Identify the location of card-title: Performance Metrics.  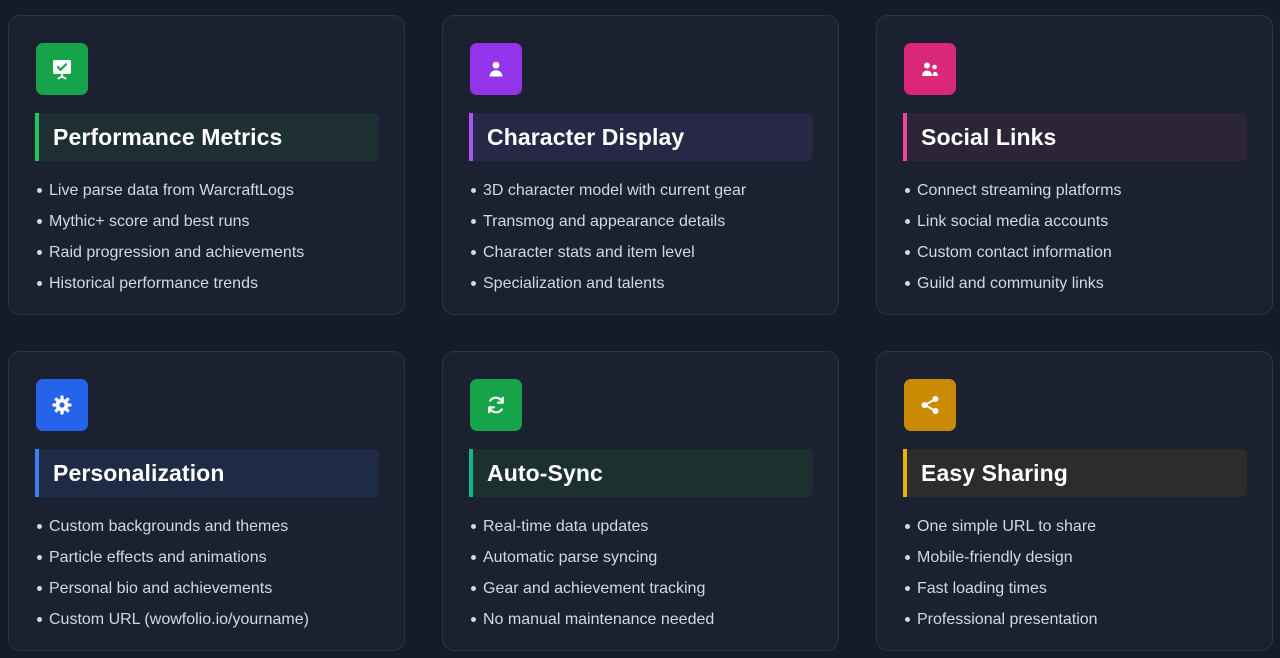
(168, 136).